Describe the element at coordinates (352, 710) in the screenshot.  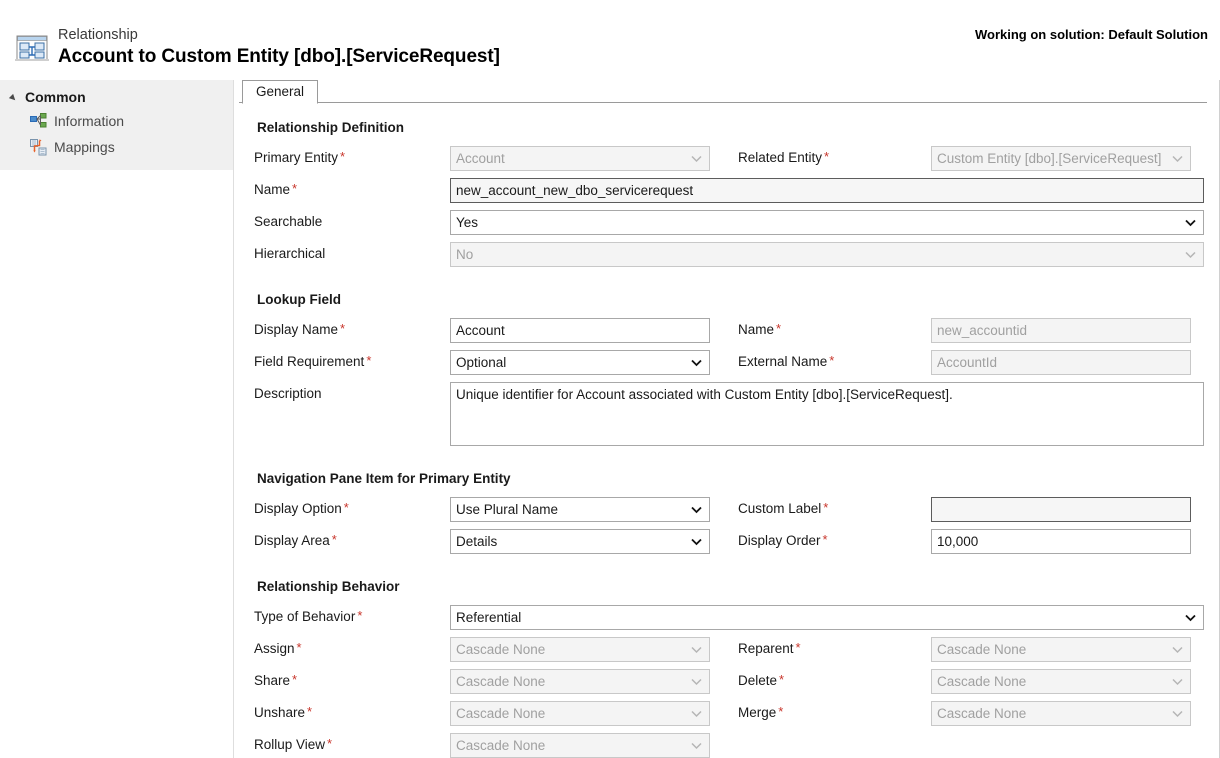
I see `field-label: Unshare *` at that location.